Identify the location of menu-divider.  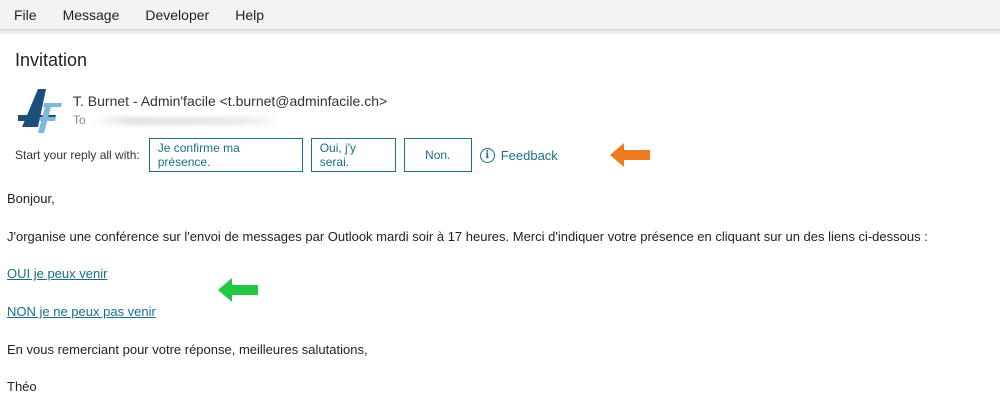
(500, 33).